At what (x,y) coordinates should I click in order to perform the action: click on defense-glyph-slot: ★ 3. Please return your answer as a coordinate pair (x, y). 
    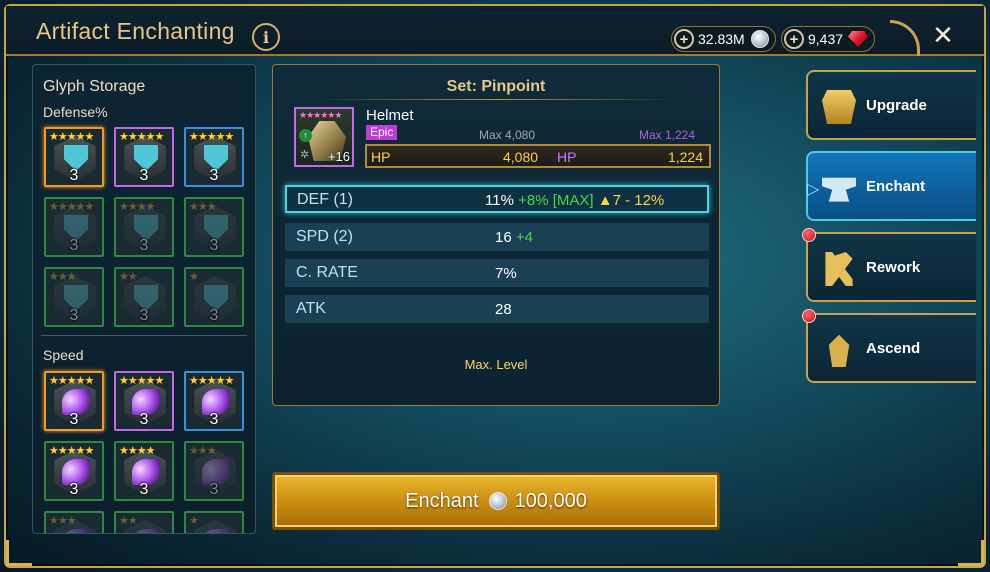
    Looking at the image, I should click on (214, 297).